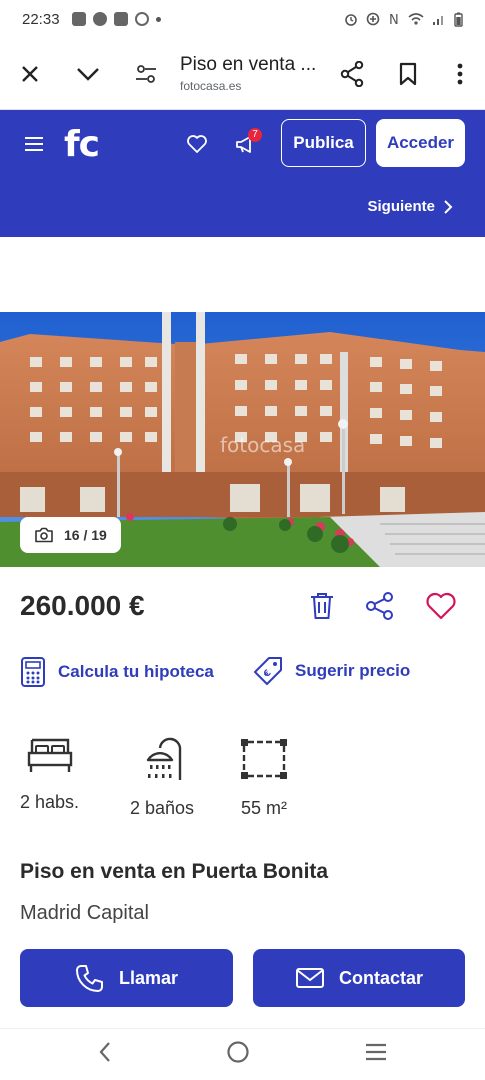 The image size is (485, 1080). I want to click on page-host: fotocasa.es, so click(211, 86).